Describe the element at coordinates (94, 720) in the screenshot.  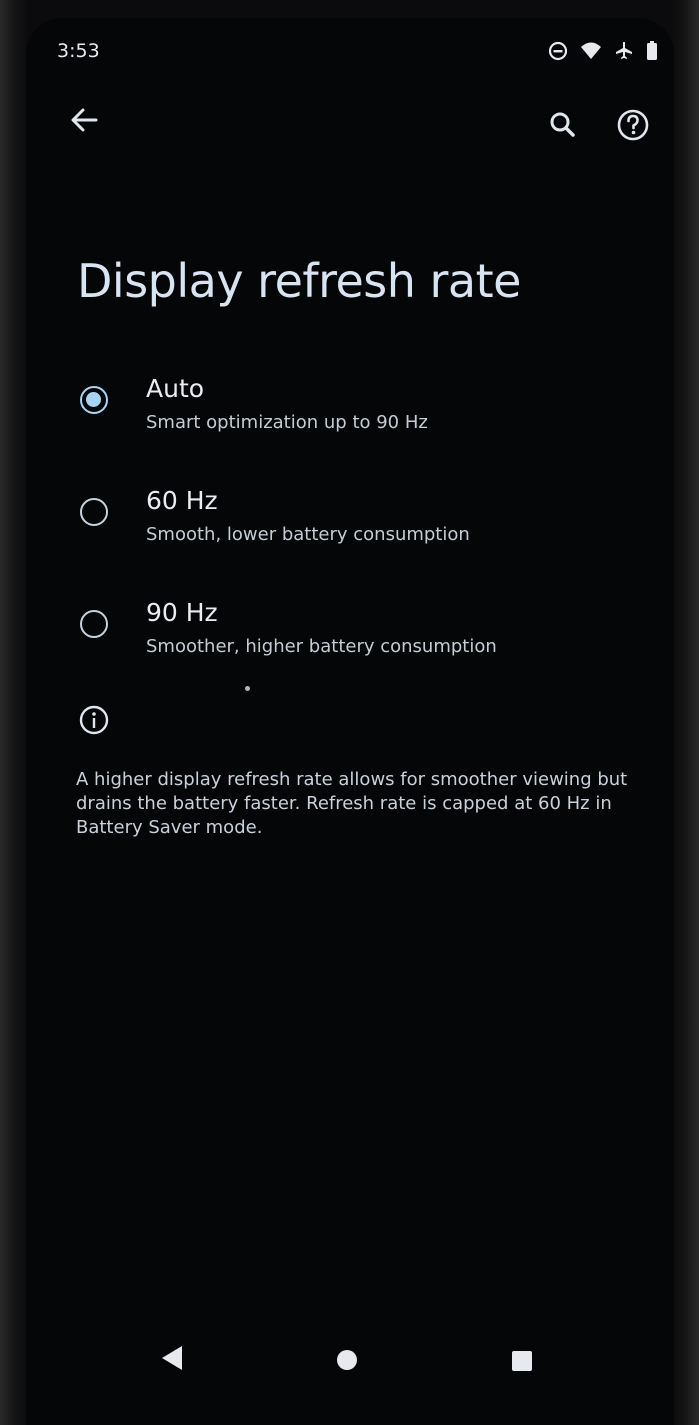
I see `info-icon` at that location.